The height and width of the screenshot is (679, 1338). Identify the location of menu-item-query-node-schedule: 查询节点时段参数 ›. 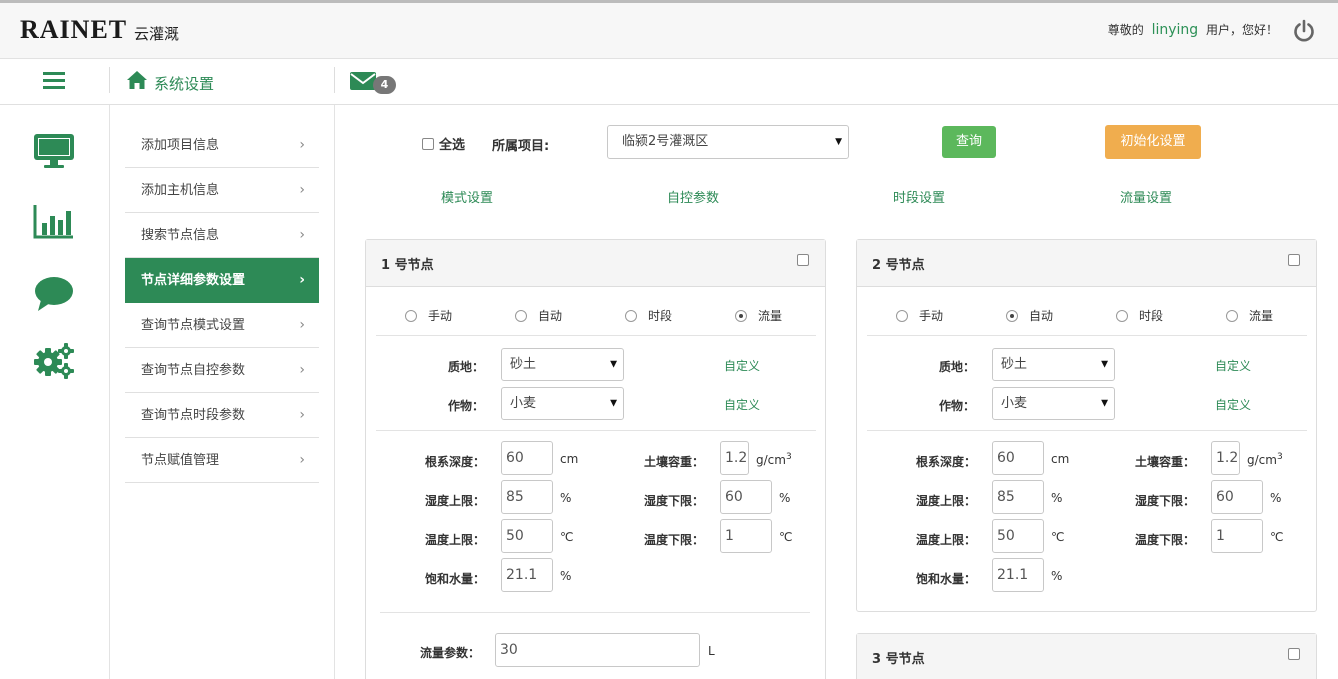
(222, 415).